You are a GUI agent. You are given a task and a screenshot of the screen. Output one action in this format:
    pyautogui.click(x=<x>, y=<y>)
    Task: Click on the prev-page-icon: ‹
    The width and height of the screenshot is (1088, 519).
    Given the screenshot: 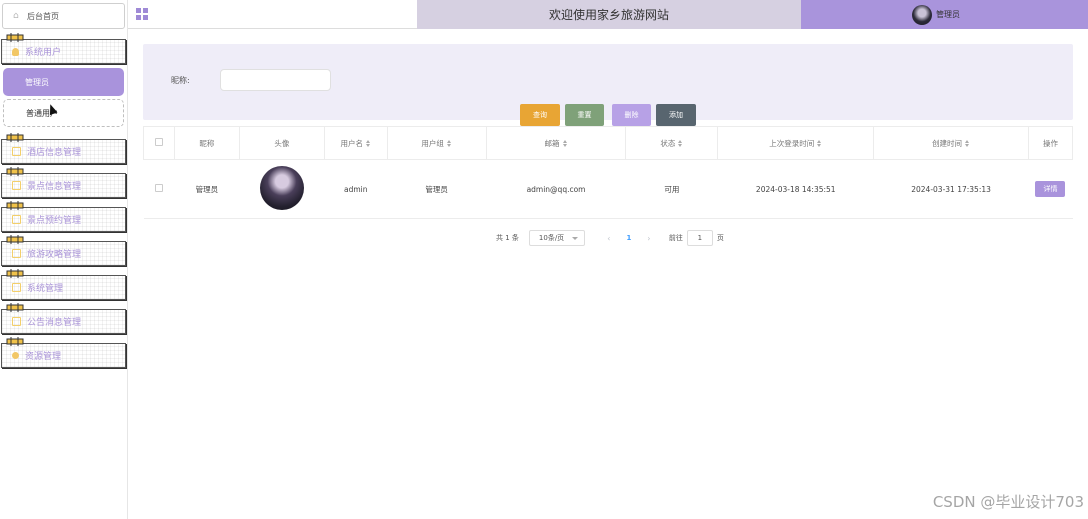 What is the action you would take?
    pyautogui.click(x=609, y=238)
    